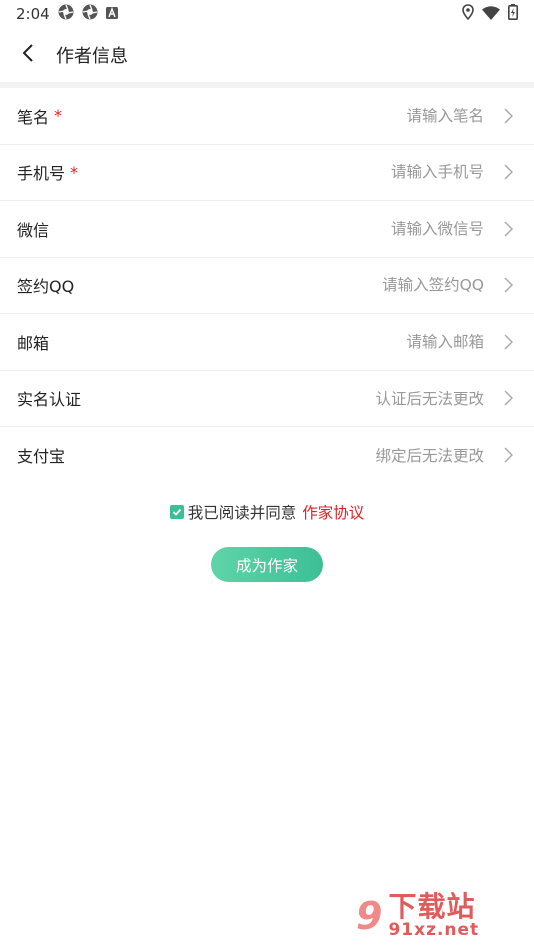 The width and height of the screenshot is (534, 950). Describe the element at coordinates (92, 56) in the screenshot. I see `page-title: 作者信息` at that location.